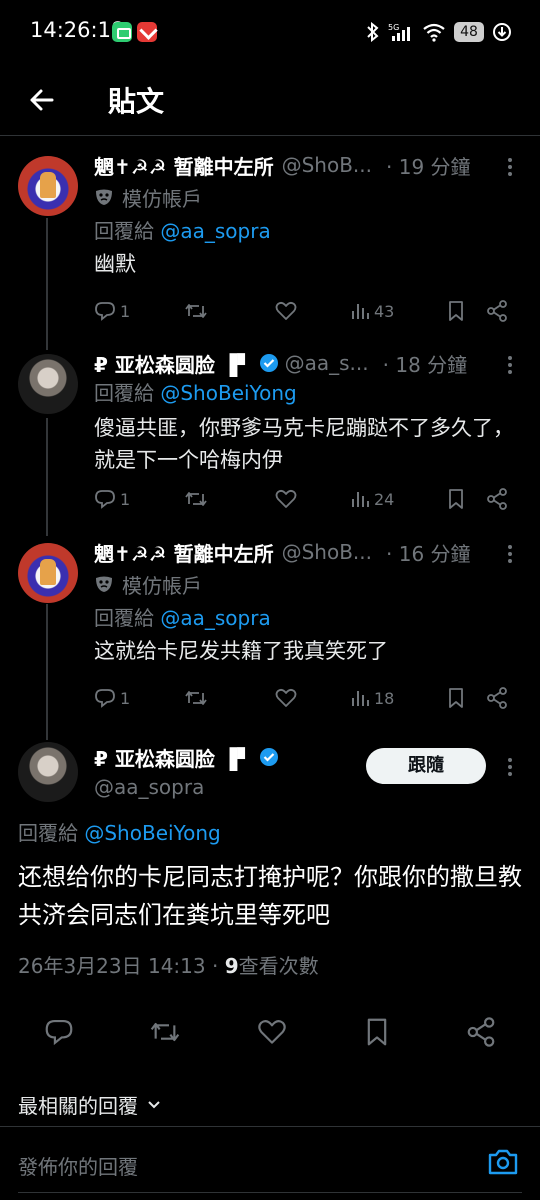 Image resolution: width=540 pixels, height=1200 pixels. I want to click on notification-app-icon, so click(147, 32).